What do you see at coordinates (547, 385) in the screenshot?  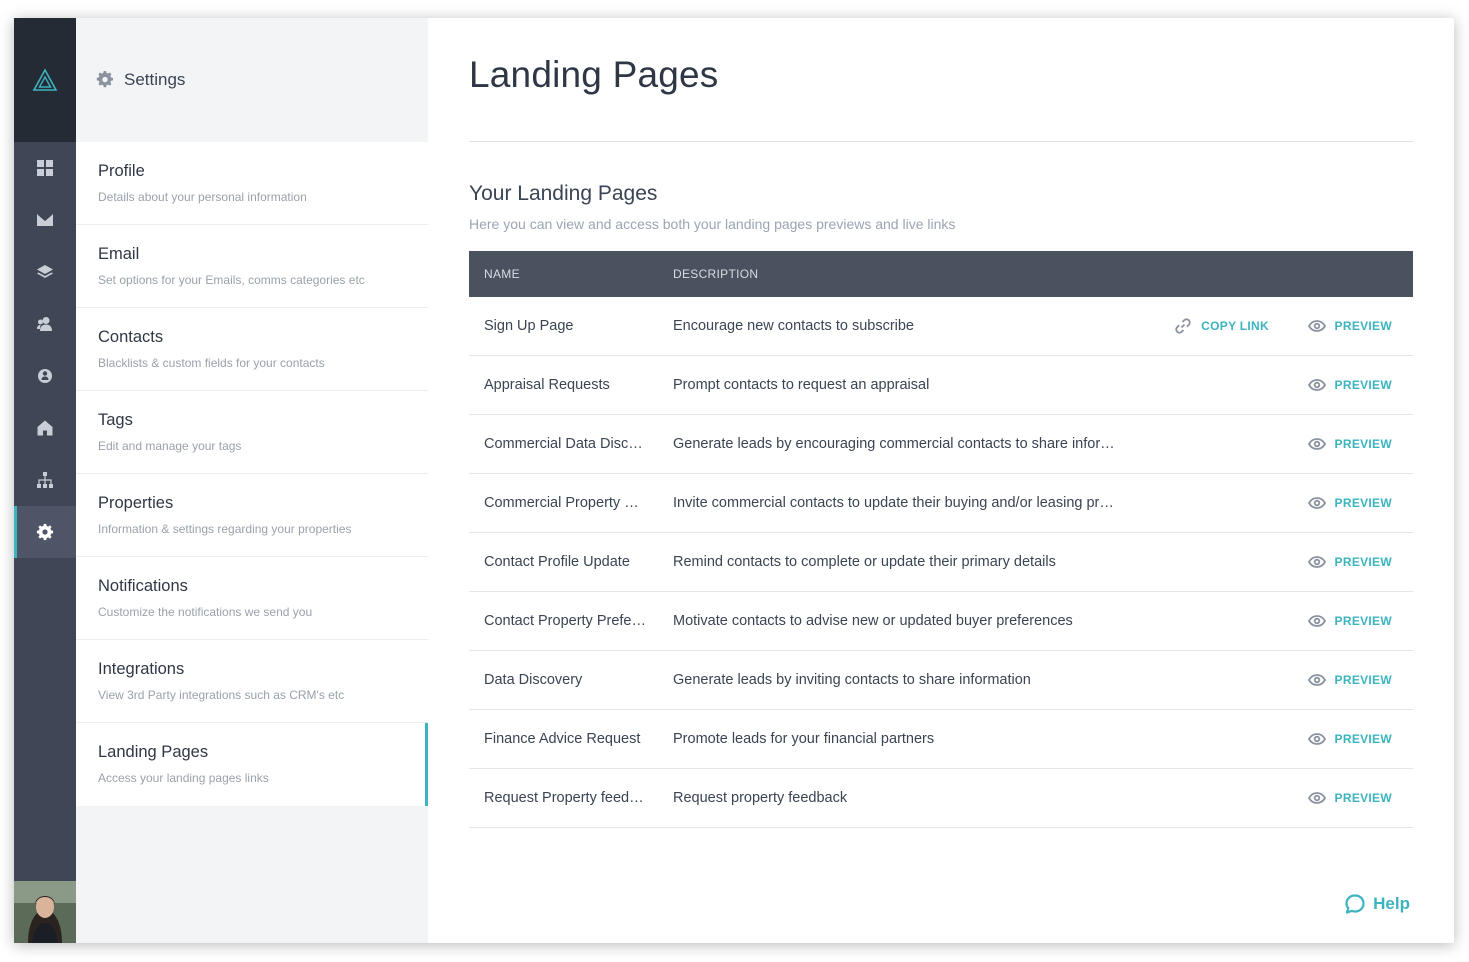 I see `row-name: Appraisal Requests` at bounding box center [547, 385].